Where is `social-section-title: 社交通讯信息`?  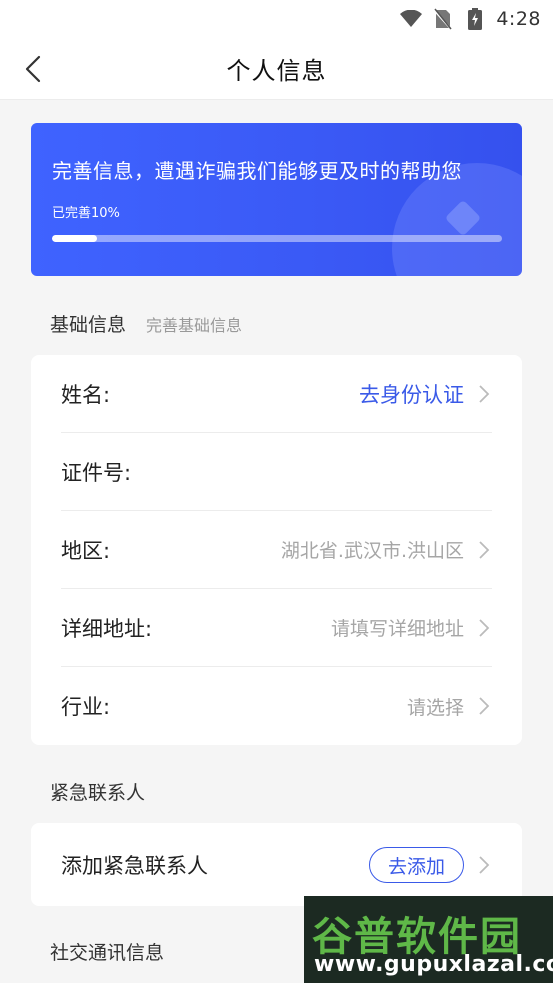
social-section-title: 社交通讯信息 is located at coordinates (107, 953).